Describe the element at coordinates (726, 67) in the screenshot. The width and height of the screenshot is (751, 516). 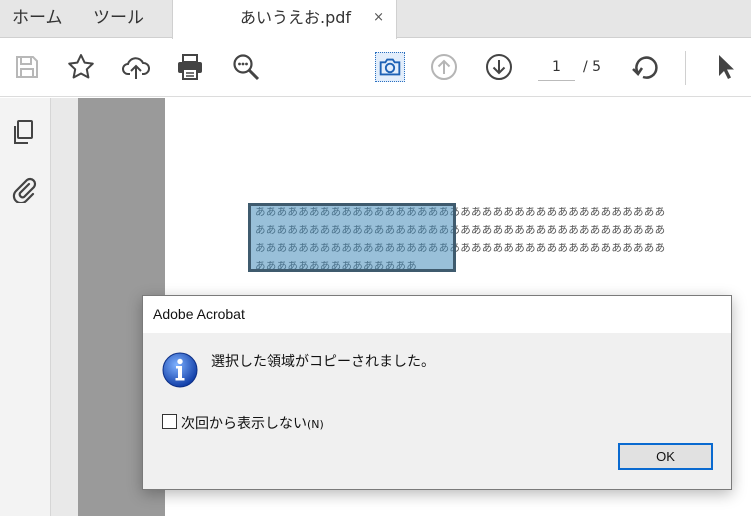
I see `select-pointer-icon` at that location.